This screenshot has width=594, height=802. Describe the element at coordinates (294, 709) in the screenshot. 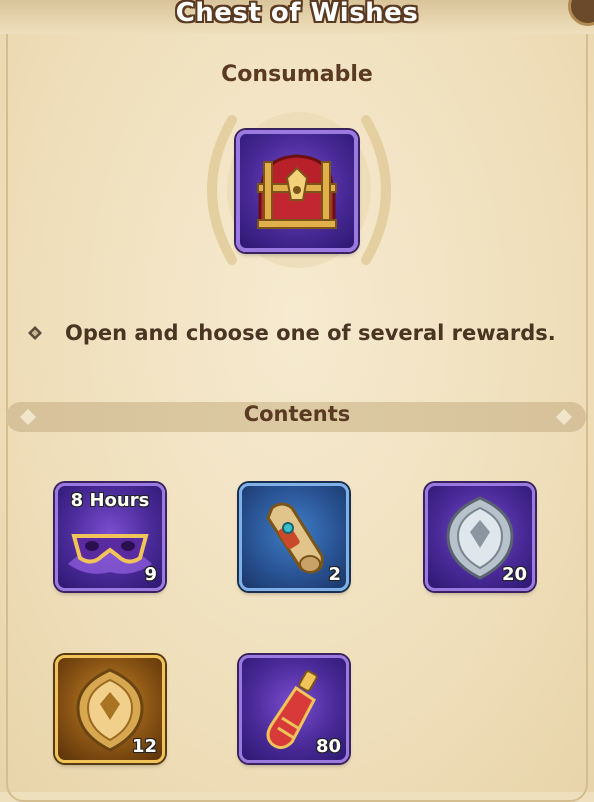

I see `reward-item: 80` at that location.